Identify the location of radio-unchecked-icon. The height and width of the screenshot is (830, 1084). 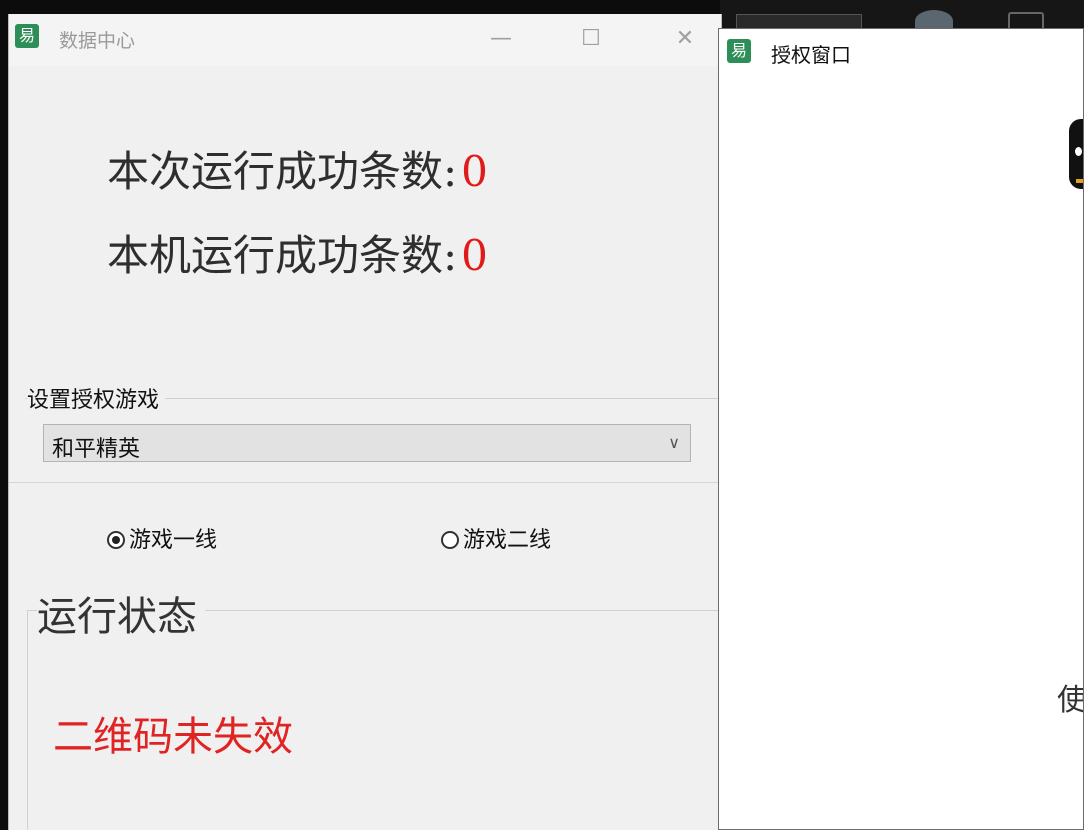
(450, 540).